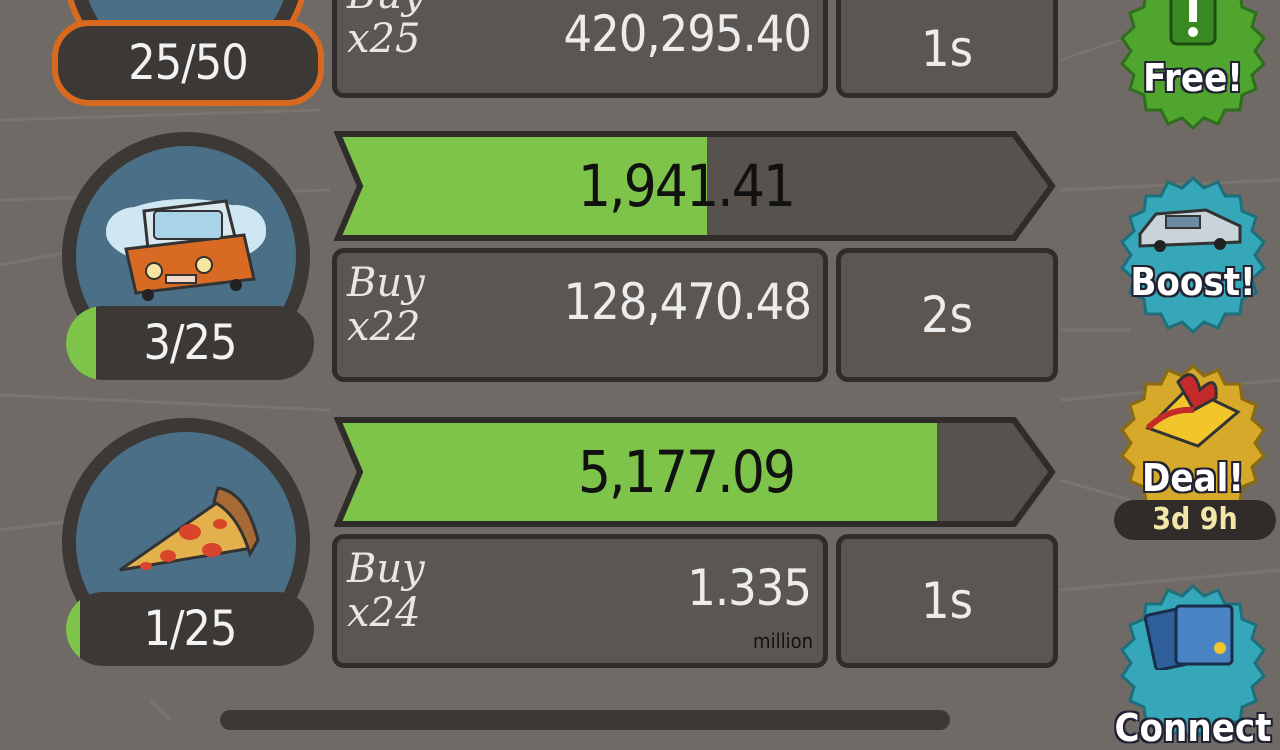 The height and width of the screenshot is (750, 1280). I want to click on next-business-edge, so click(585, 720).